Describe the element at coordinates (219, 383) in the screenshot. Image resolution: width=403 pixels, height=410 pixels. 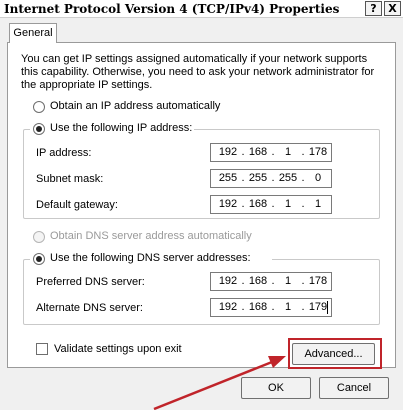
I see `red-arrow-icon` at that location.